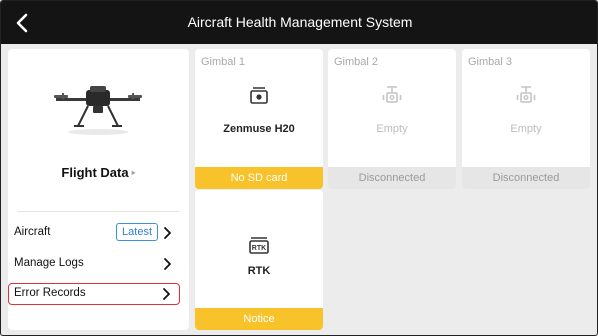  What do you see at coordinates (94, 264) in the screenshot?
I see `menu-item-manage-logs: Manage Logs` at bounding box center [94, 264].